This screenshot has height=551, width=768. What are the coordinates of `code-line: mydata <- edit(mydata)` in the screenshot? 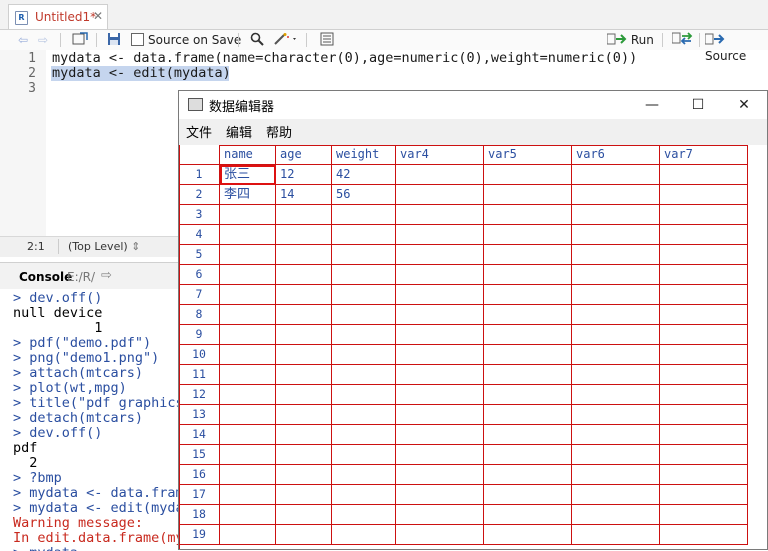 It's located at (141, 73).